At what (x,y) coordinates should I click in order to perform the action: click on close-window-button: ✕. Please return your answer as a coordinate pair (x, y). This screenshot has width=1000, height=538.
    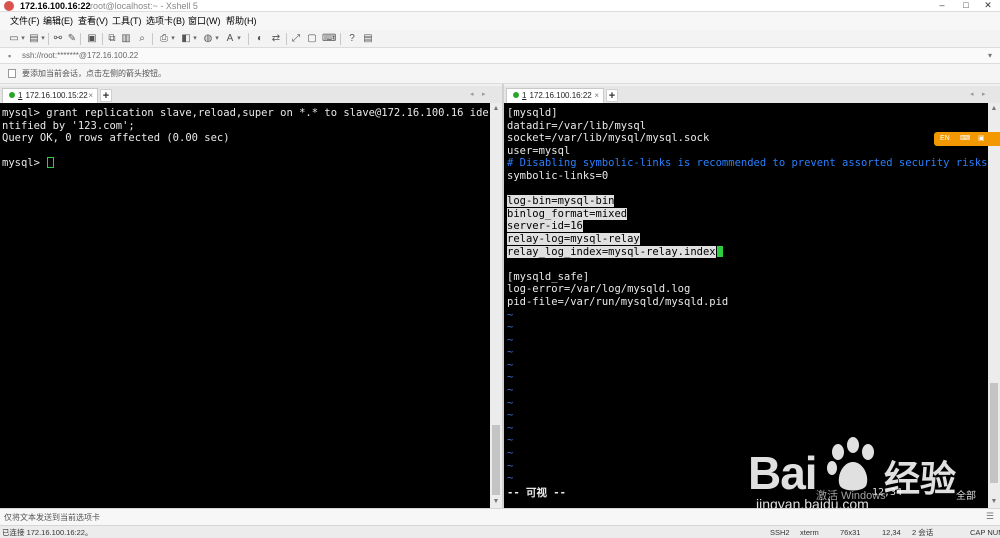
    Looking at the image, I should click on (988, 6).